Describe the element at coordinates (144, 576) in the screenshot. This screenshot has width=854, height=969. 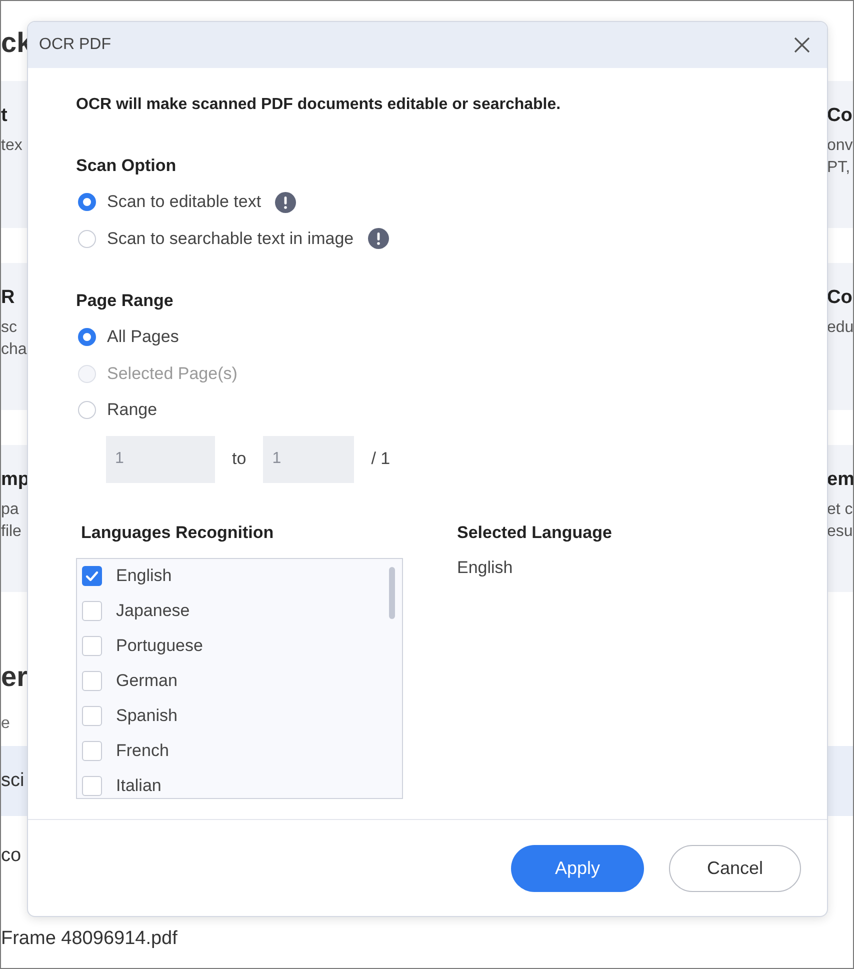
I see `language-label: English` at that location.